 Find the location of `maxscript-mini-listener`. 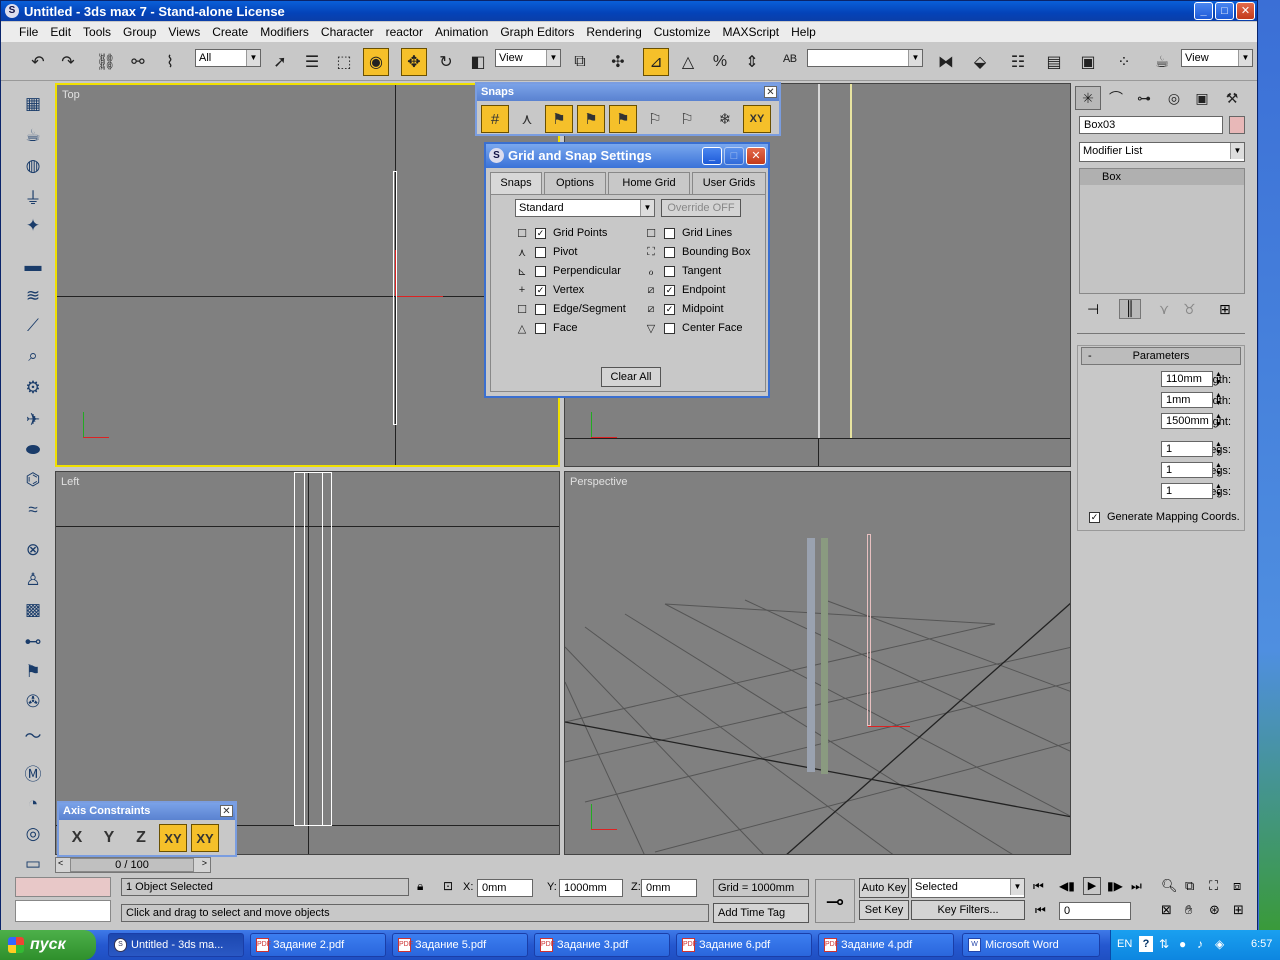

maxscript-mini-listener is located at coordinates (63, 911).